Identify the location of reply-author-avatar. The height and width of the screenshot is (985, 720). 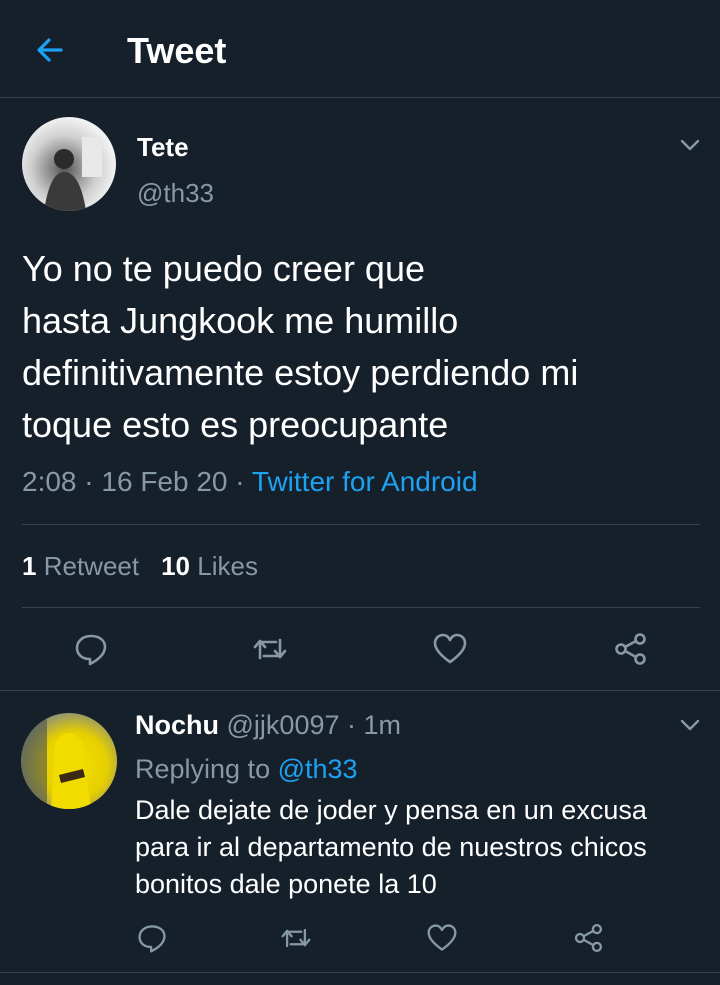
(69, 761).